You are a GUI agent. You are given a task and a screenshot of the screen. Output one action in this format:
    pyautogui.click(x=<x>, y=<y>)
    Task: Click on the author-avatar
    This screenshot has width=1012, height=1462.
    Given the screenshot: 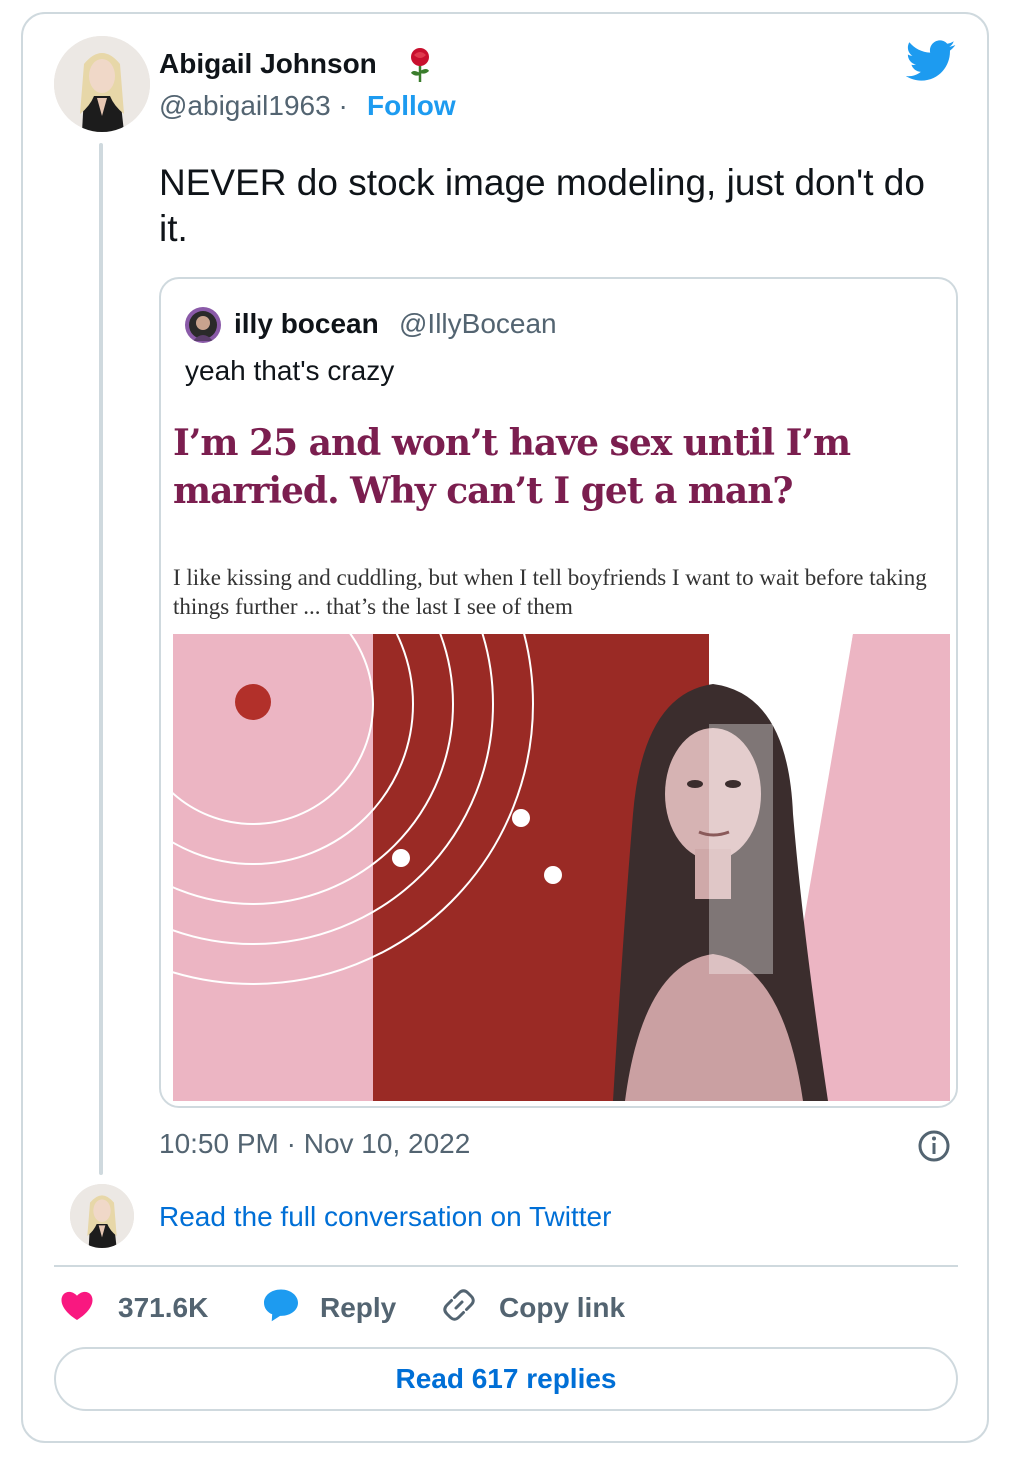 What is the action you would take?
    pyautogui.click(x=102, y=84)
    